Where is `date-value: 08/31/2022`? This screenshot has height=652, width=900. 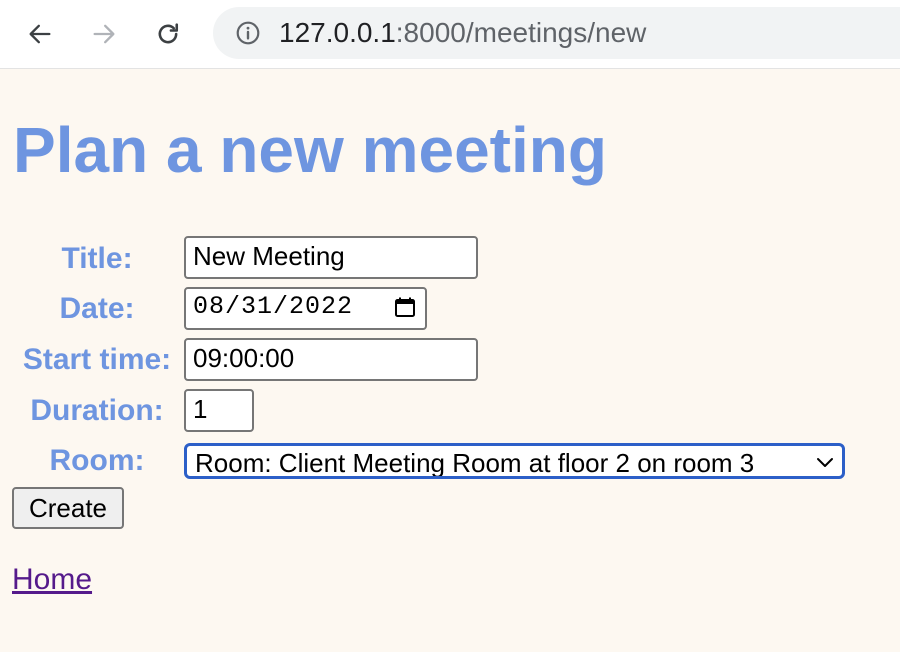
date-value: 08/31/2022 is located at coordinates (273, 306).